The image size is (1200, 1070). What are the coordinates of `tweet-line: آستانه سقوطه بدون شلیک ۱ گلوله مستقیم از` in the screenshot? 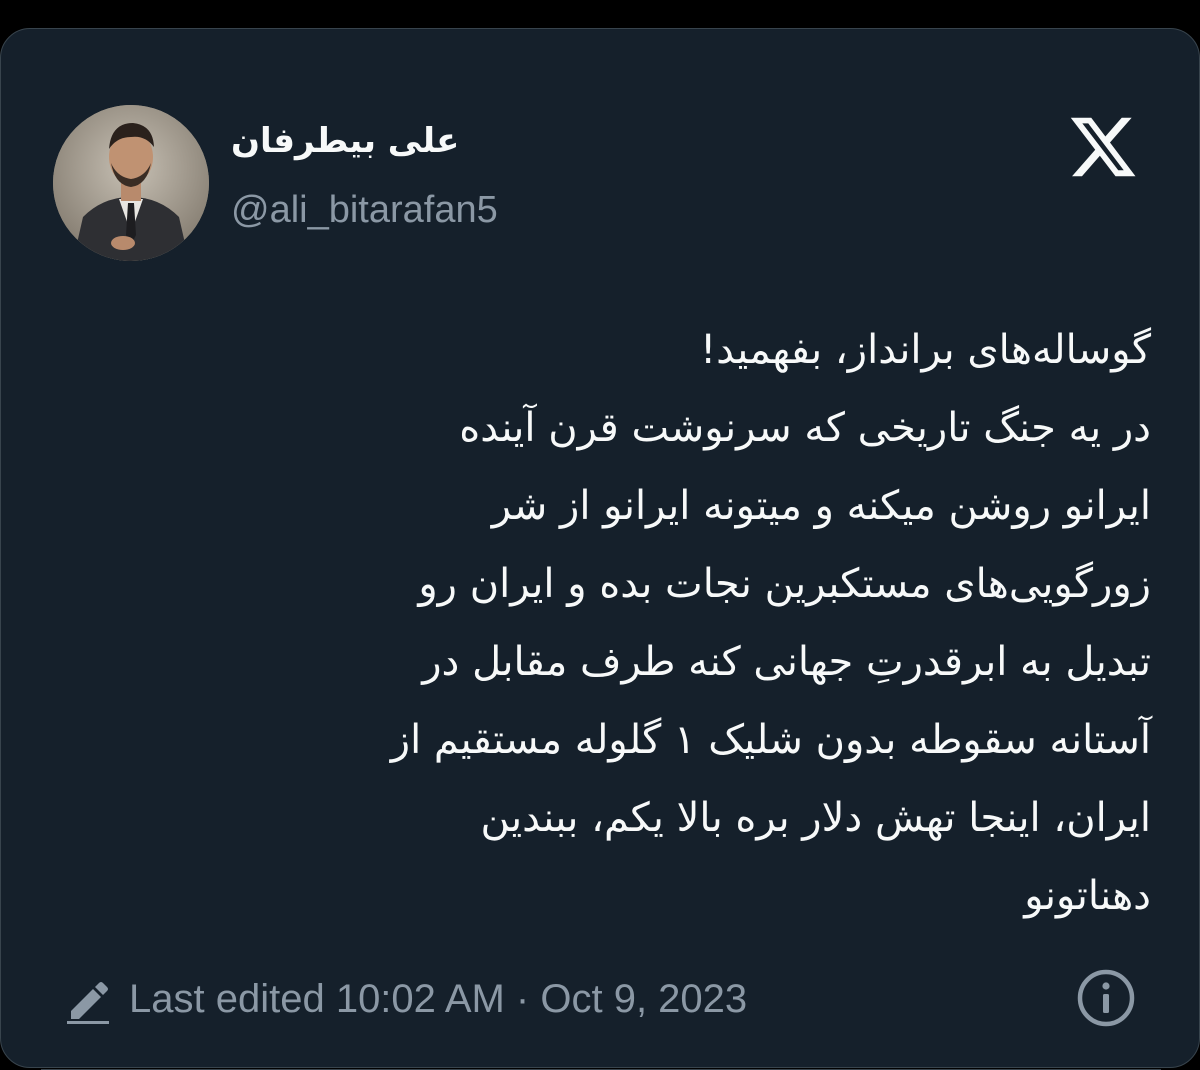 It's located at (770, 740).